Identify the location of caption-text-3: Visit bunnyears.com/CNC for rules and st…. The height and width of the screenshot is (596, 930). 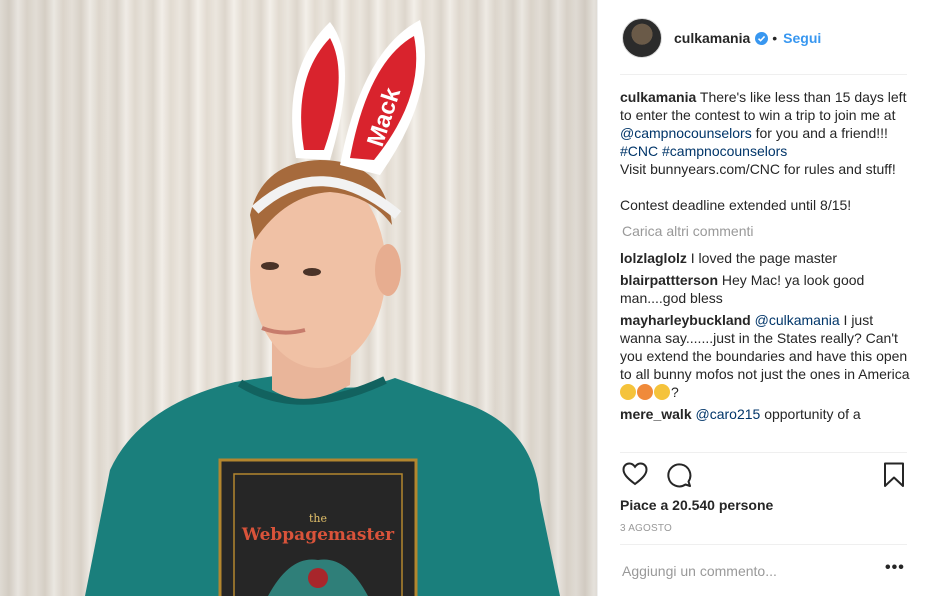
(758, 169).